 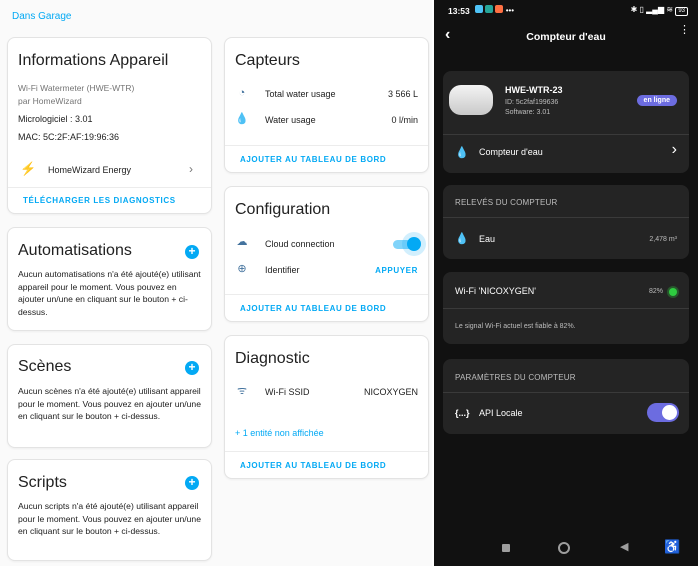 I want to click on recent-apps-button, so click(x=506, y=548).